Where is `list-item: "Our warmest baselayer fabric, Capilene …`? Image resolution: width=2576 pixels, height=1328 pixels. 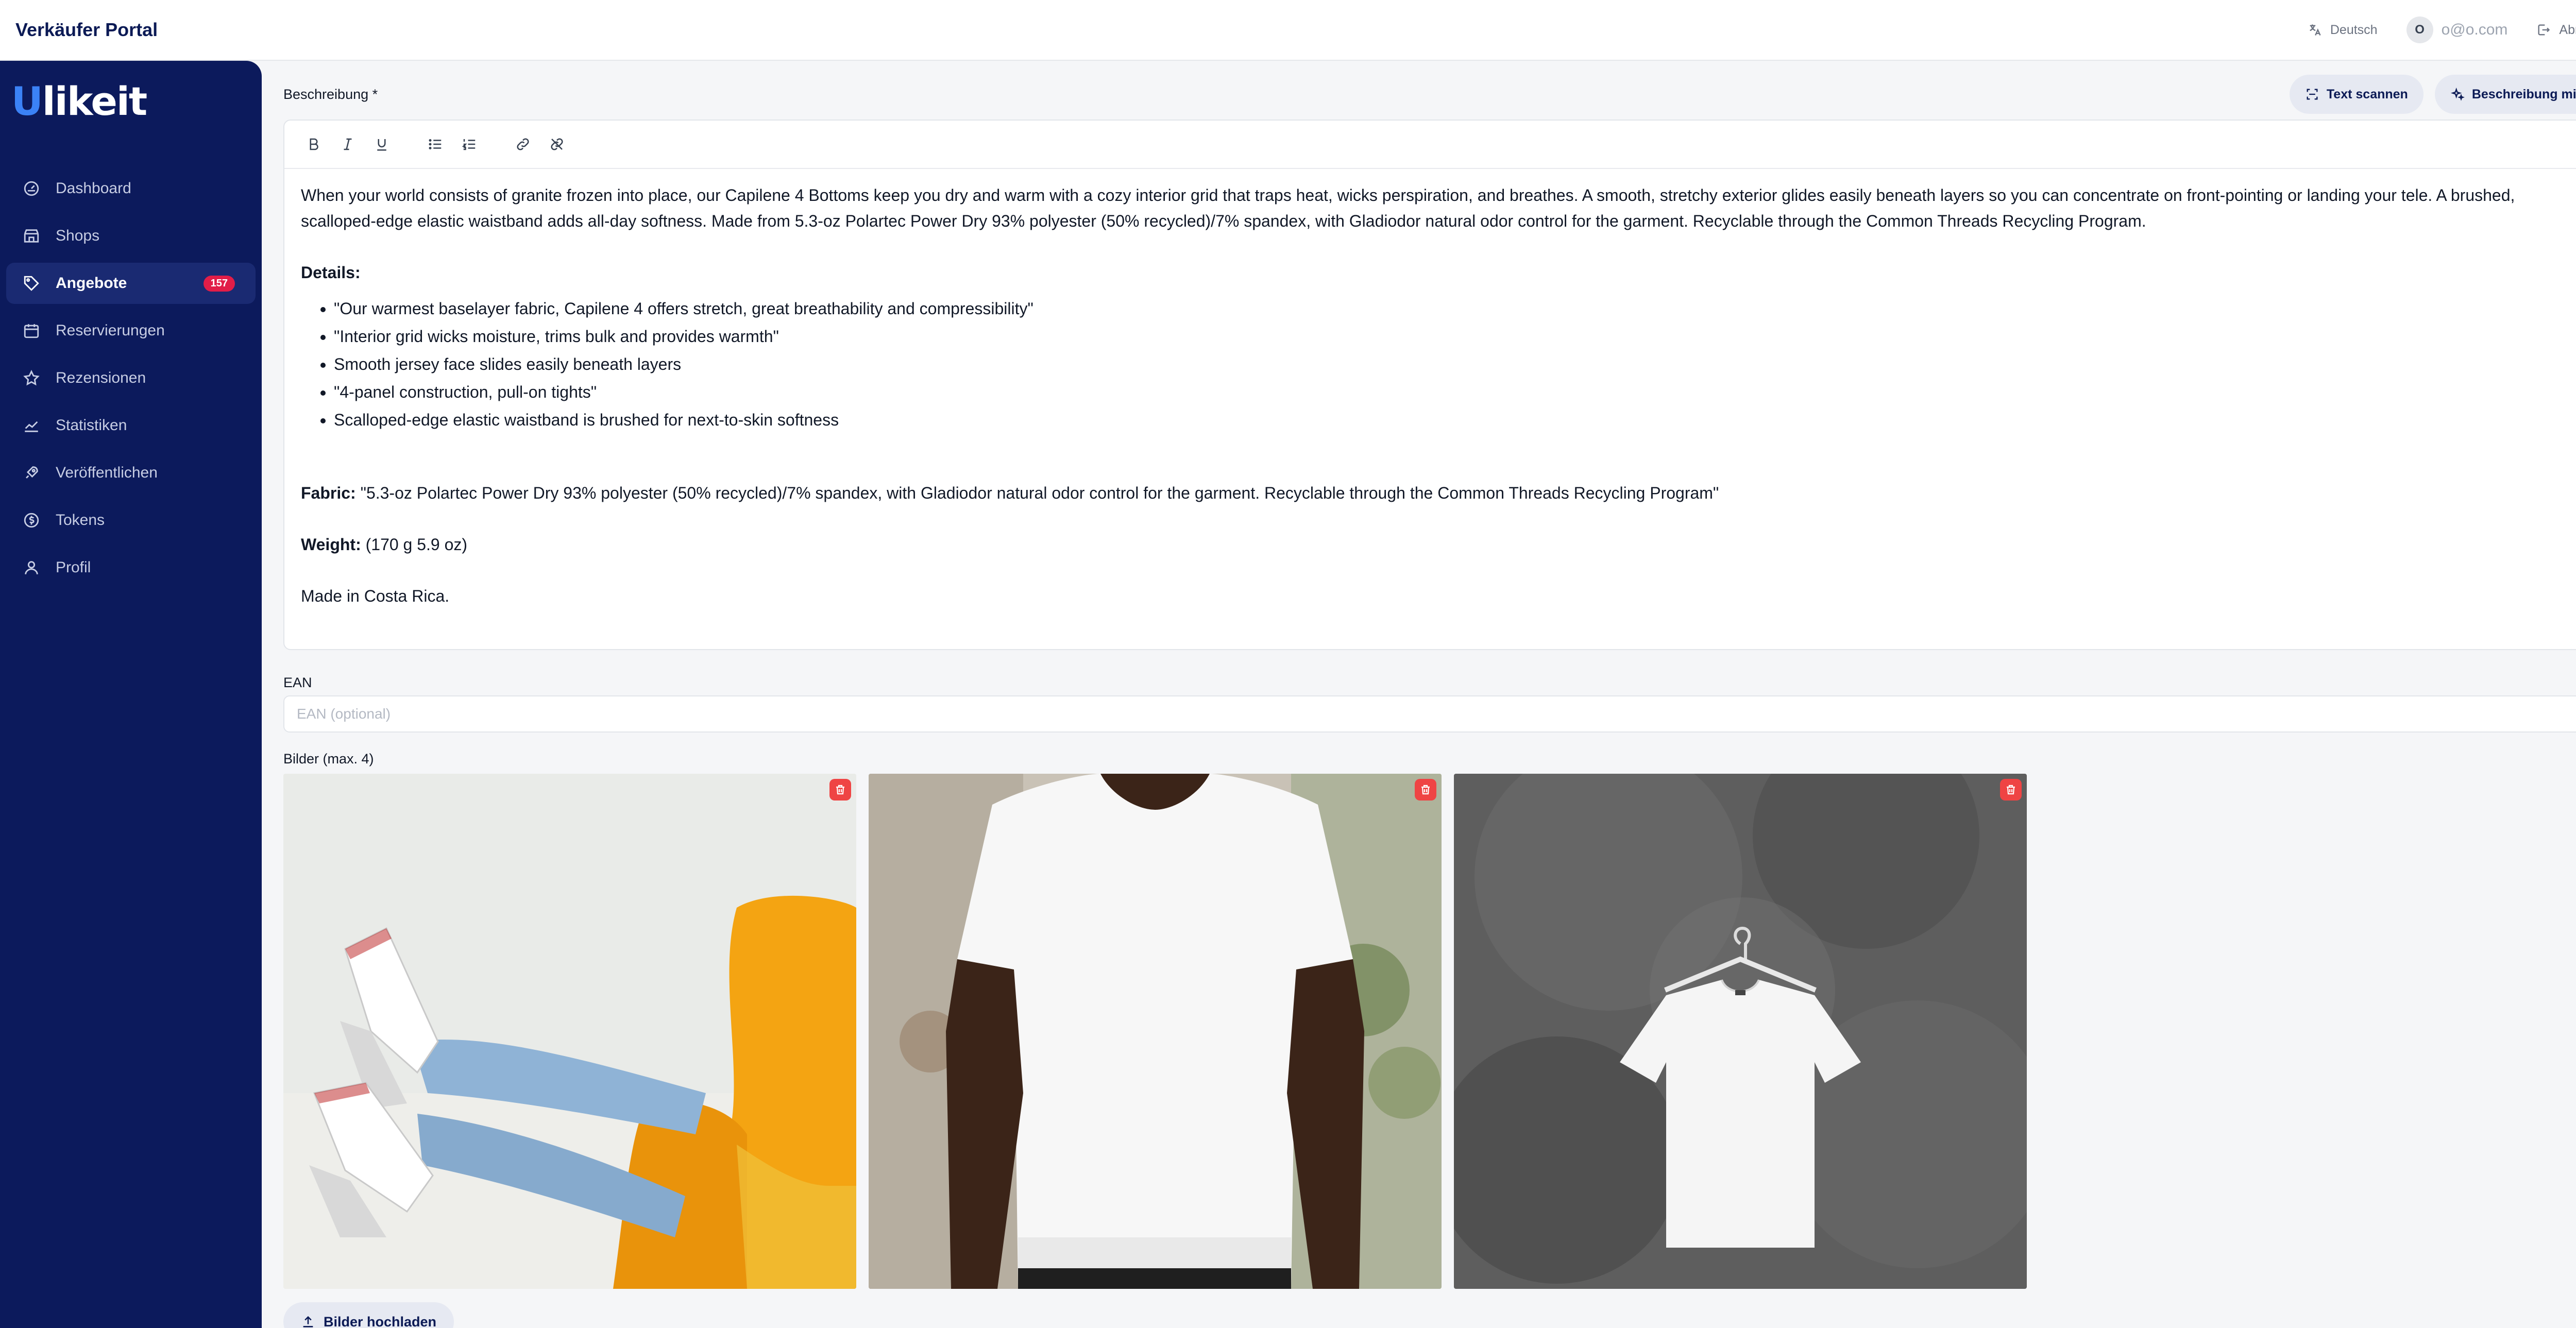
list-item: "Our warmest baselayer fabric, Capilene … is located at coordinates (1455, 308).